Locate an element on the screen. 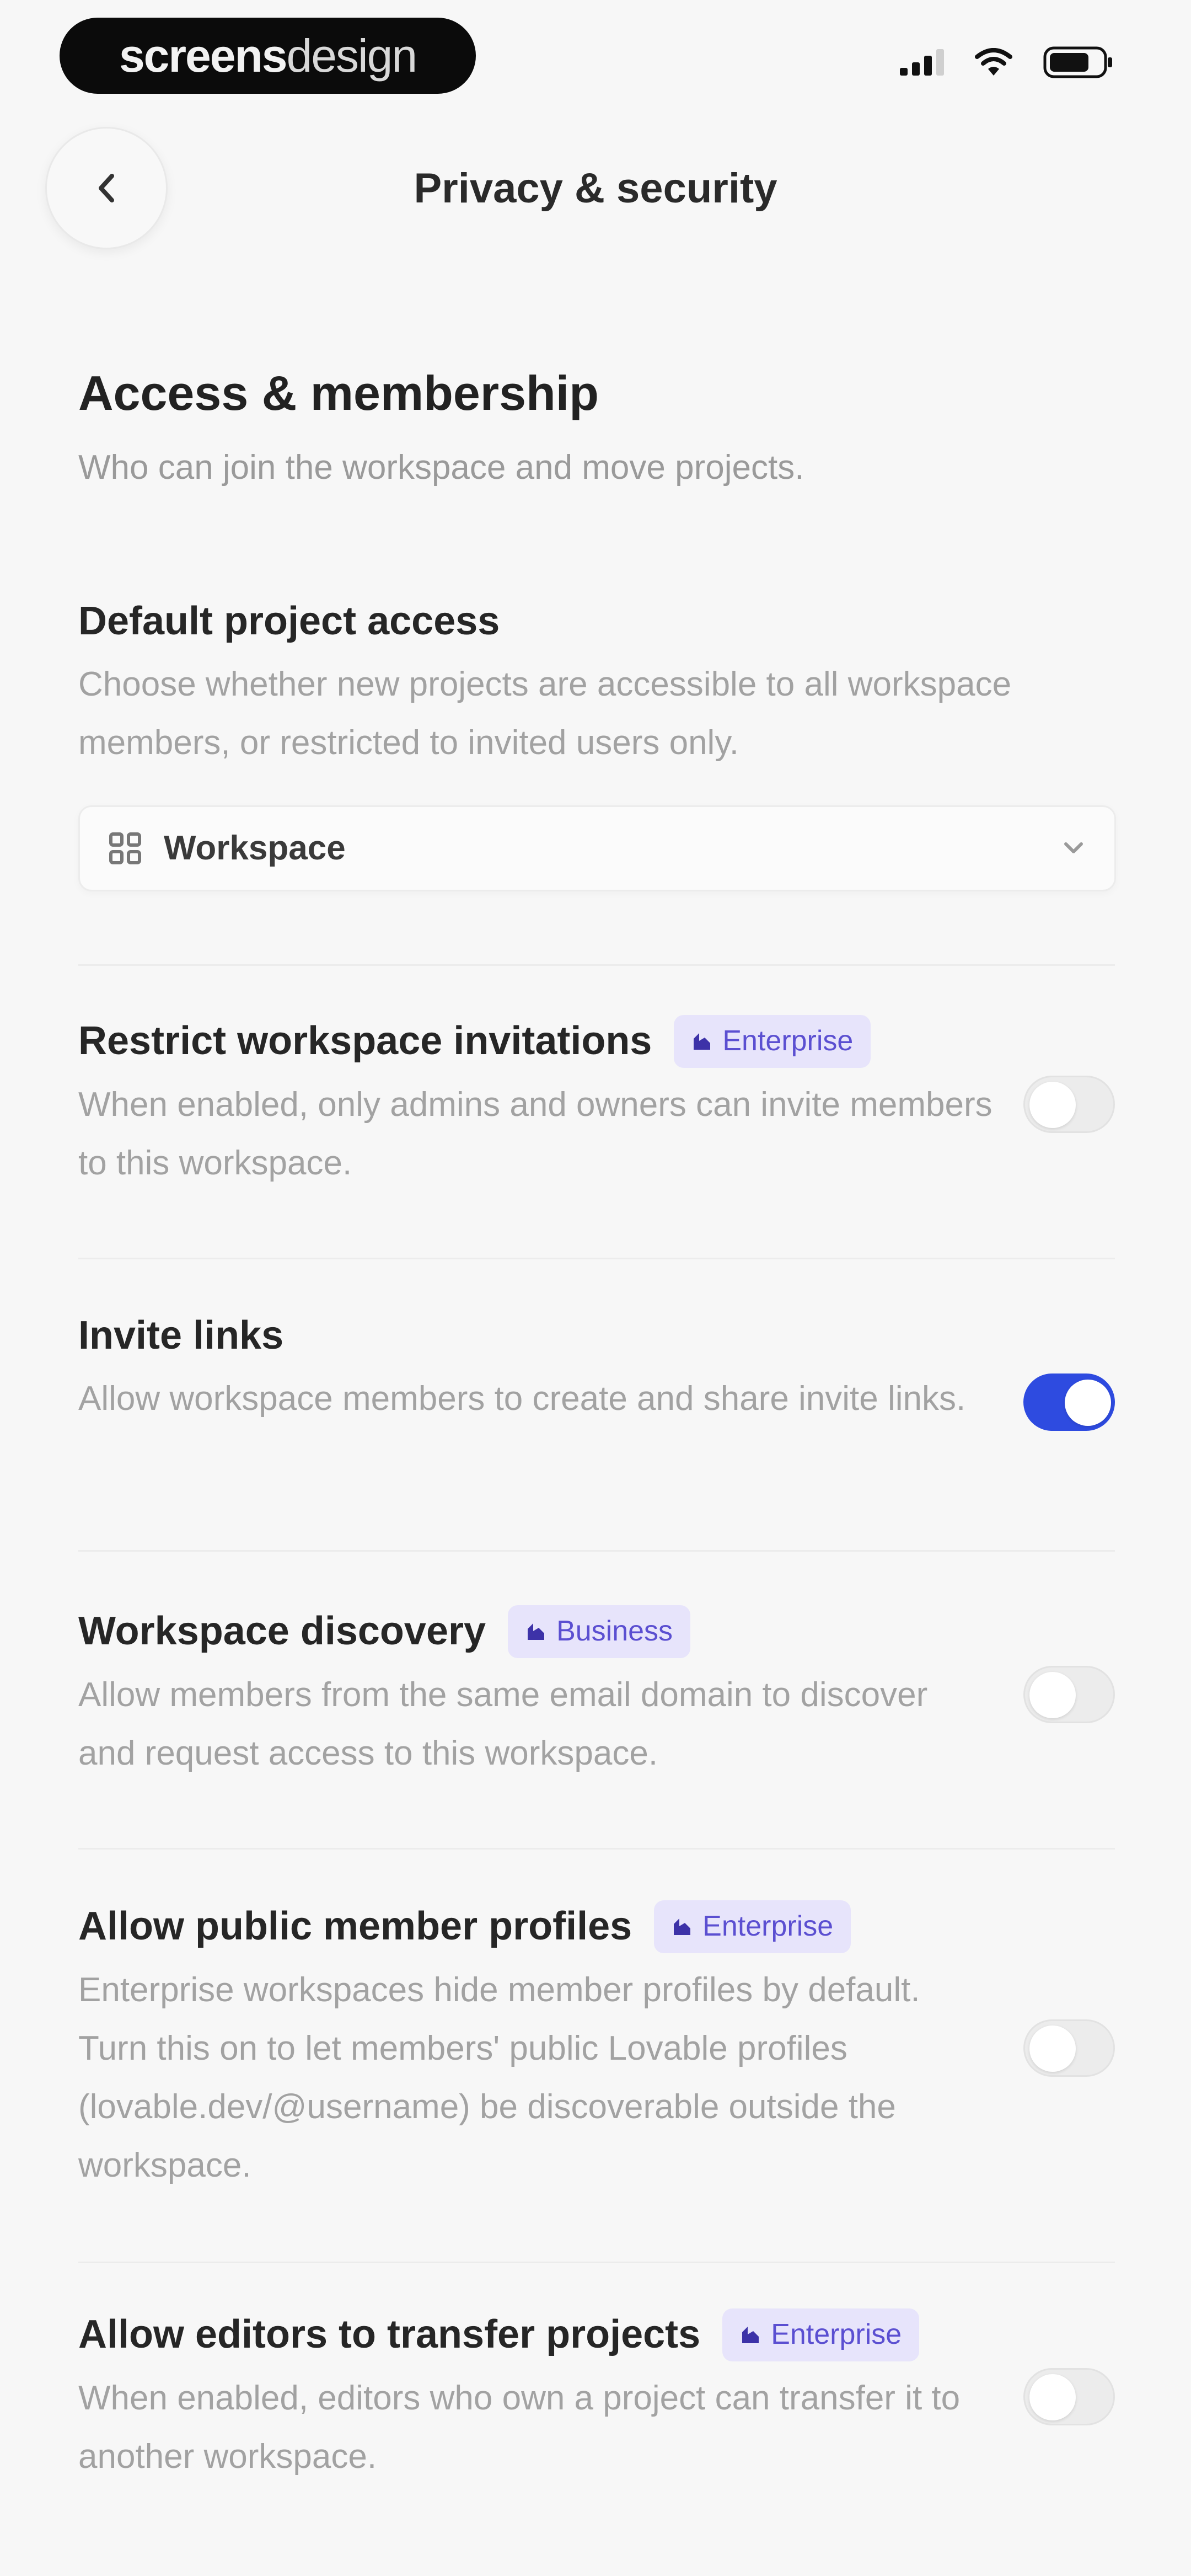 This screenshot has width=1191, height=2576. brand-logo-light: design is located at coordinates (352, 55).